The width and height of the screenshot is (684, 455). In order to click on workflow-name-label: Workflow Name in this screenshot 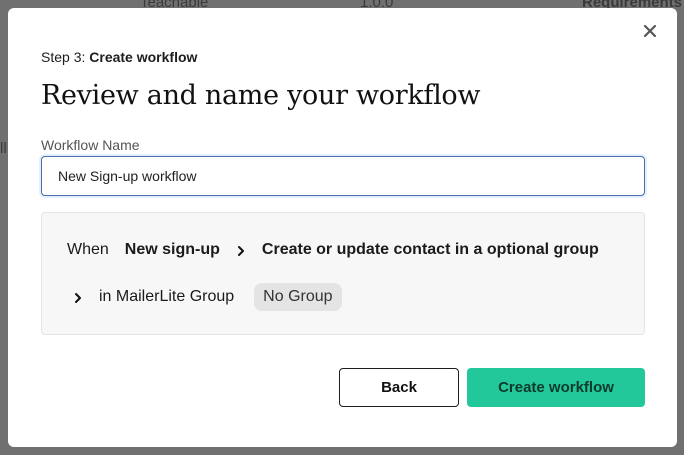, I will do `click(90, 145)`.